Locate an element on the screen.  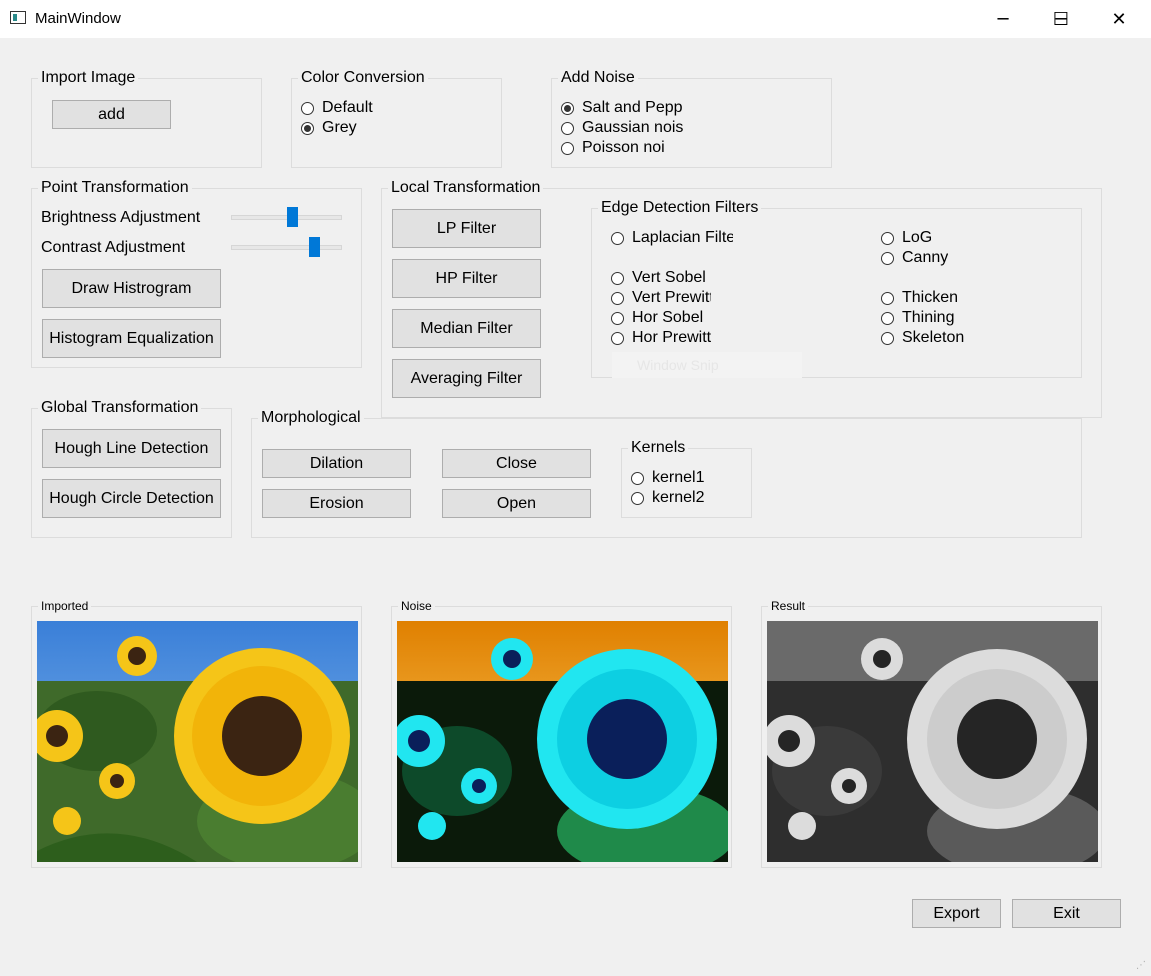
radio-label: LoG is located at coordinates (917, 237).